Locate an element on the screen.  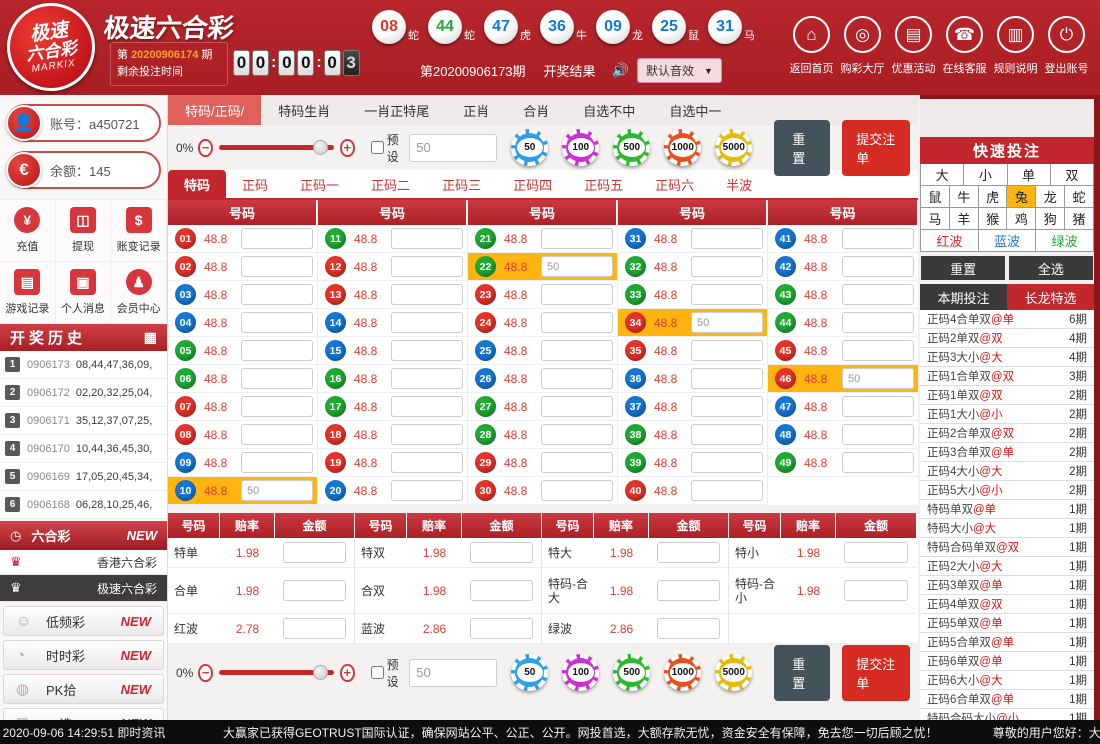
quick-cell-蛇: 蛇 is located at coordinates (1079, 197).